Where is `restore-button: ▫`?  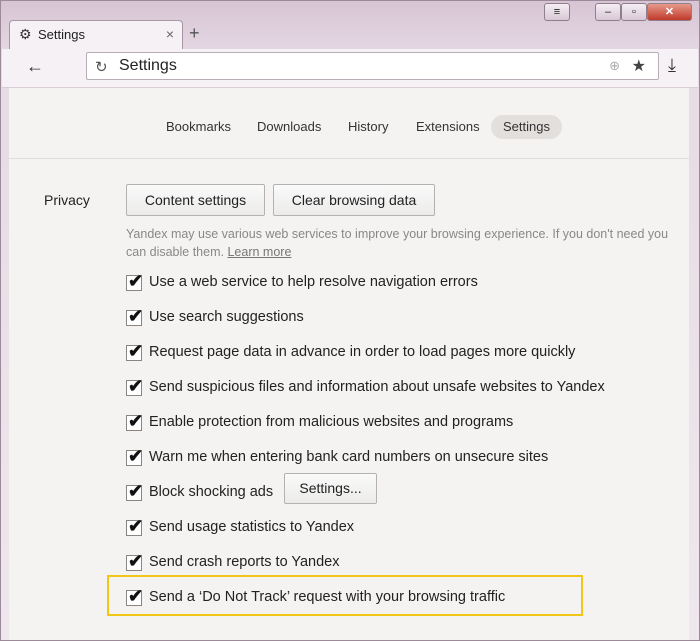 restore-button: ▫ is located at coordinates (634, 12).